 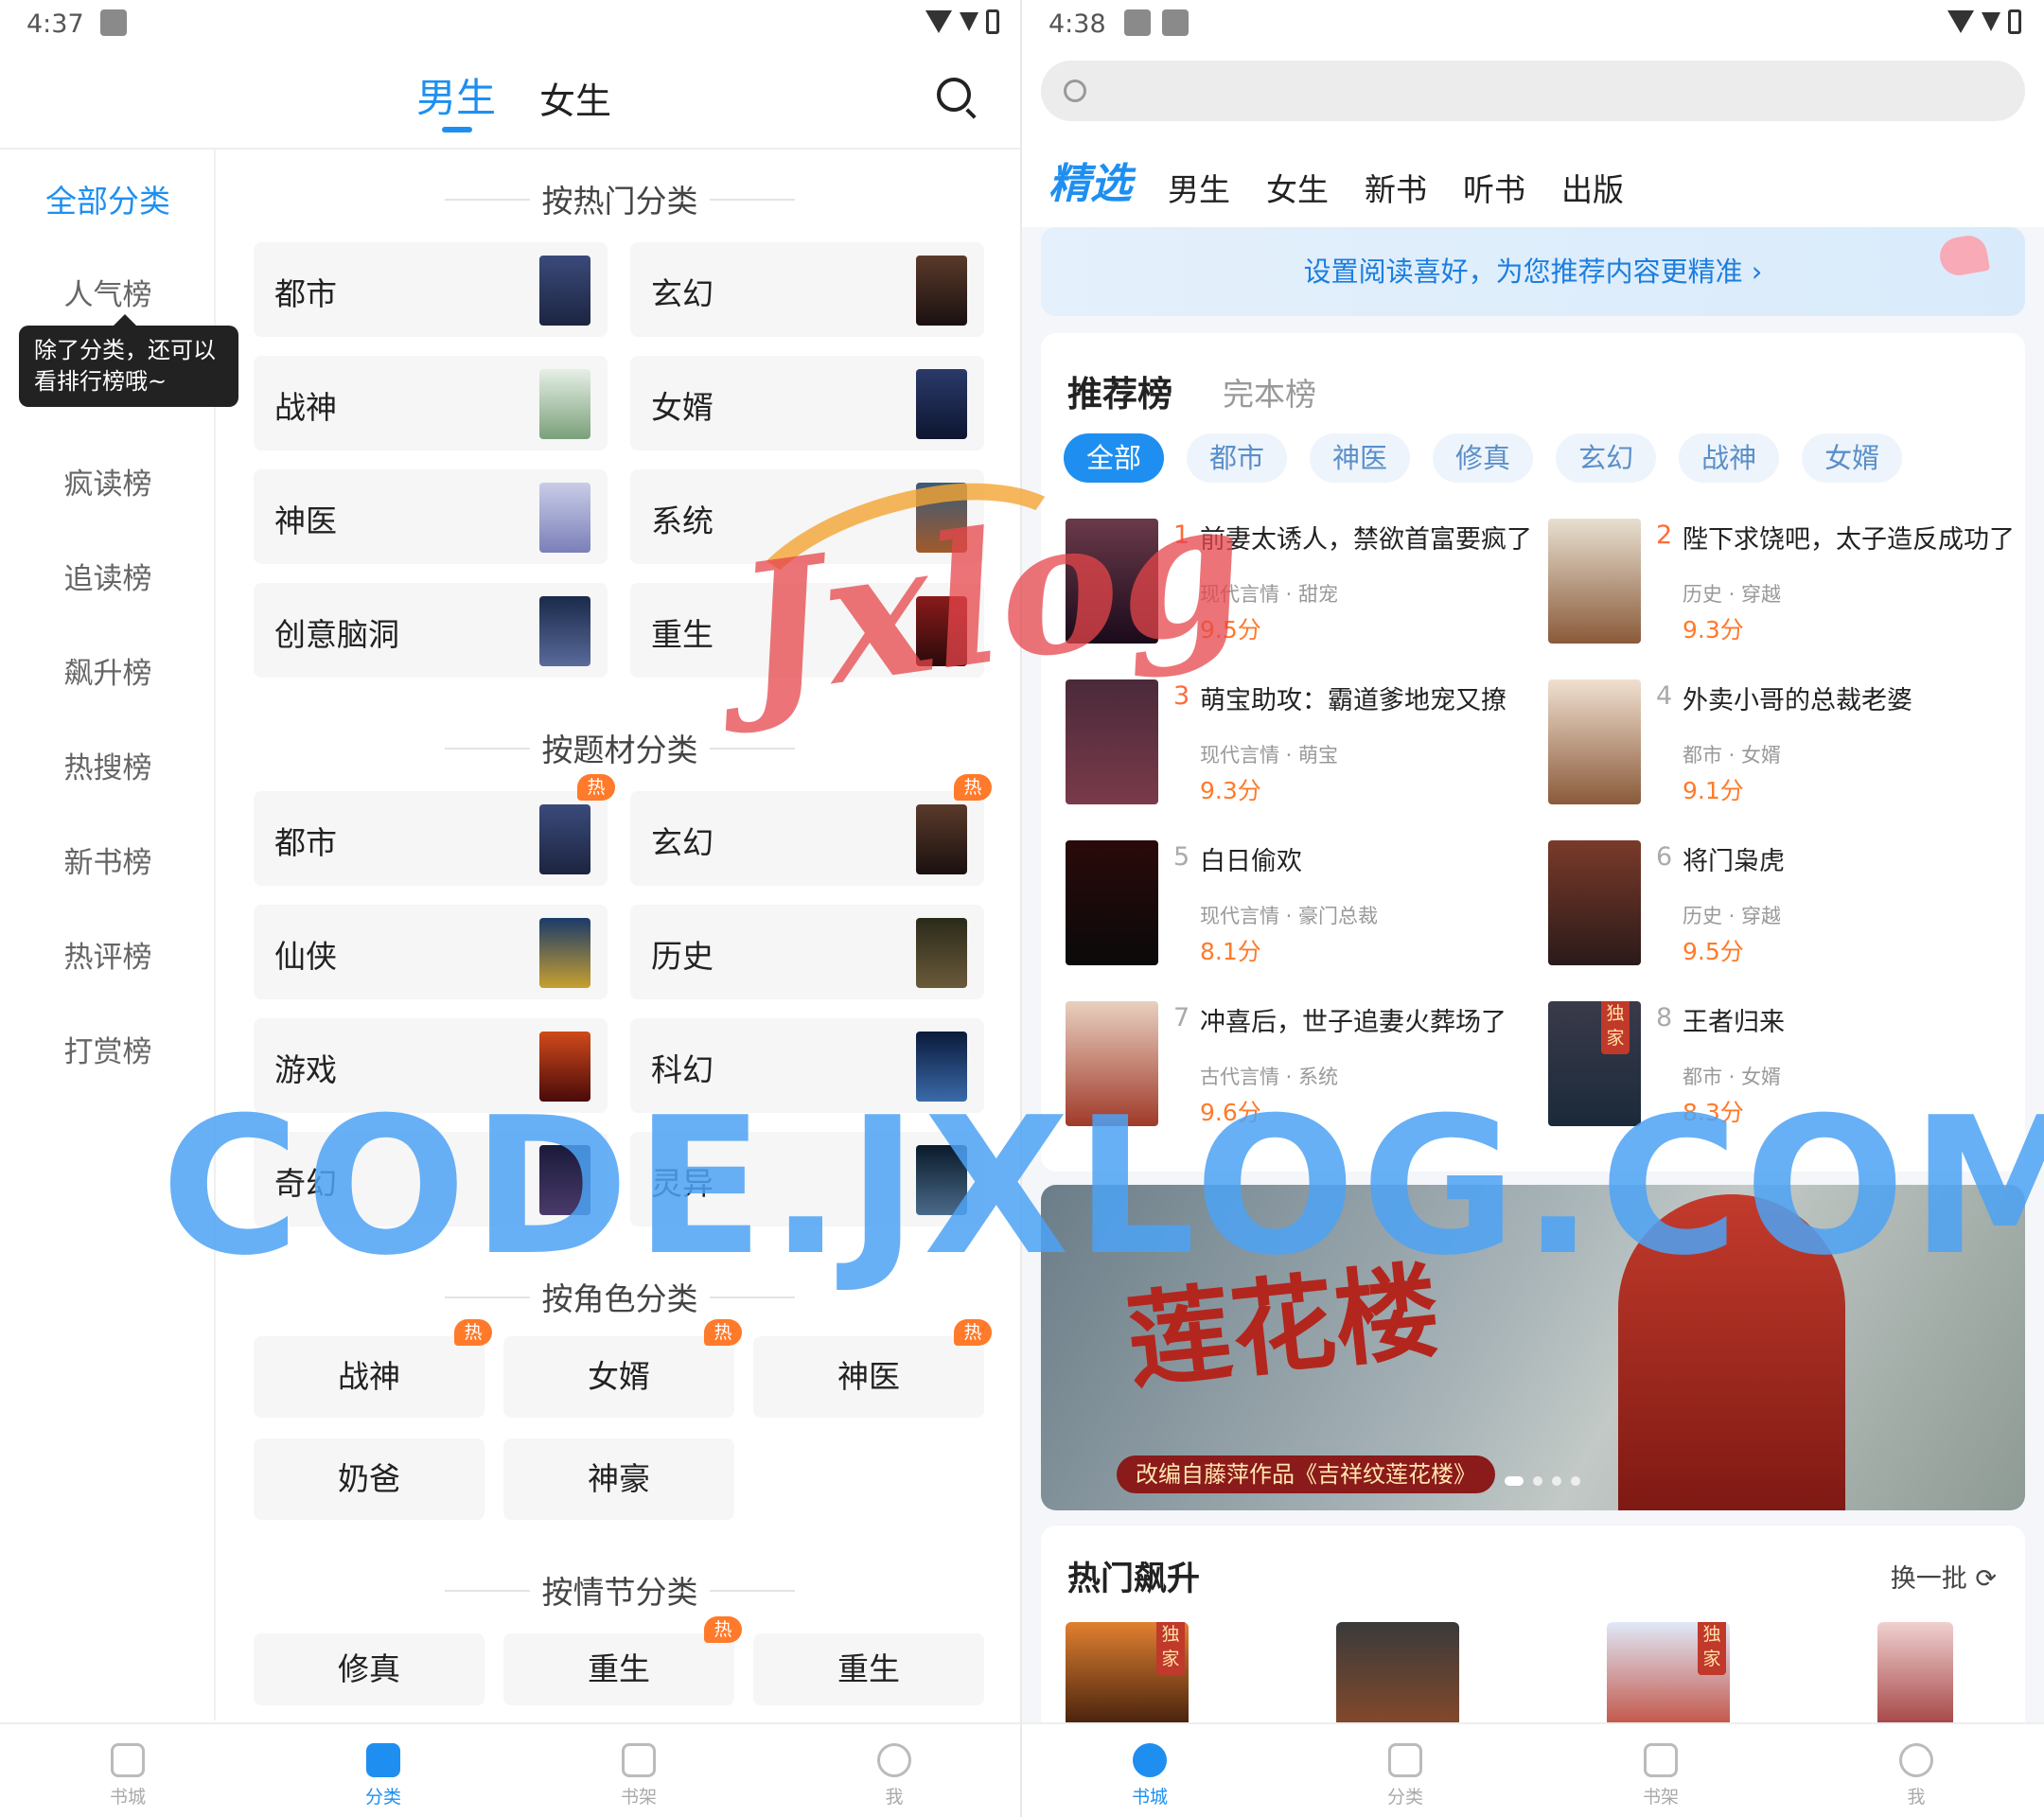 I want to click on sidebar-item-new: 新书榜, so click(x=108, y=860).